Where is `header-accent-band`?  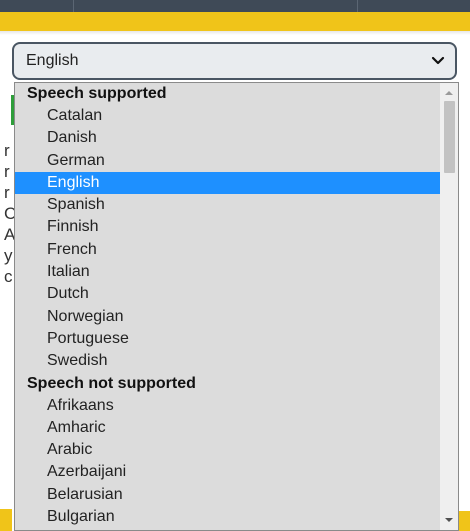
header-accent-band is located at coordinates (235, 21).